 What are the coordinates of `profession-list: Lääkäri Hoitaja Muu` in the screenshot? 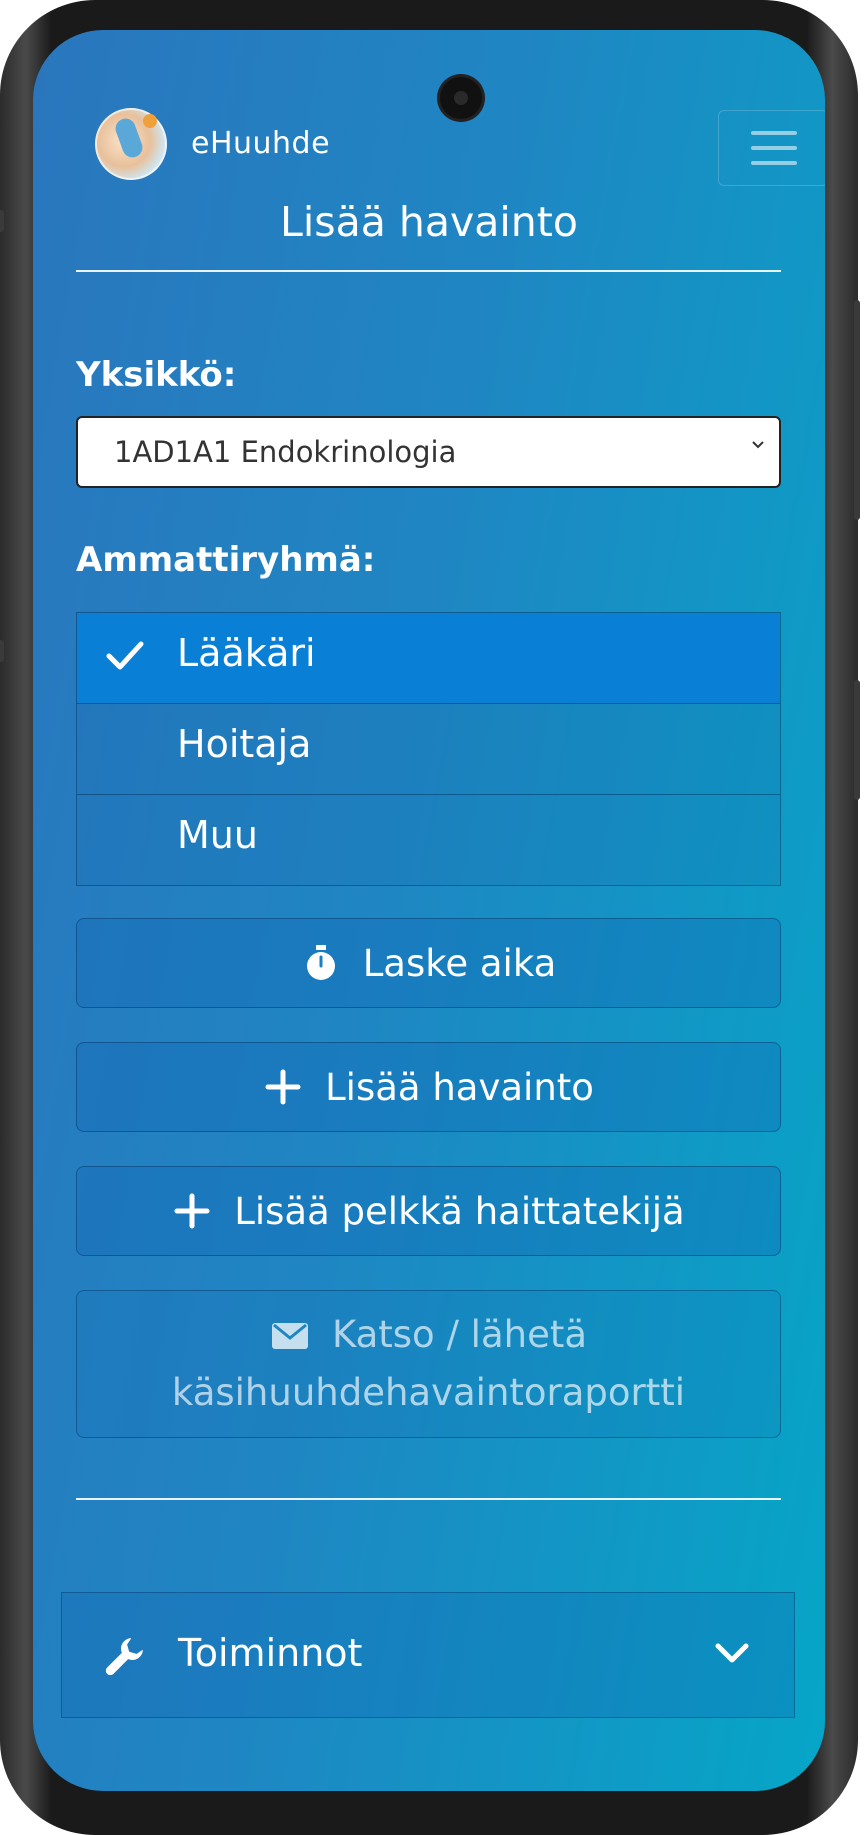 It's located at (428, 749).